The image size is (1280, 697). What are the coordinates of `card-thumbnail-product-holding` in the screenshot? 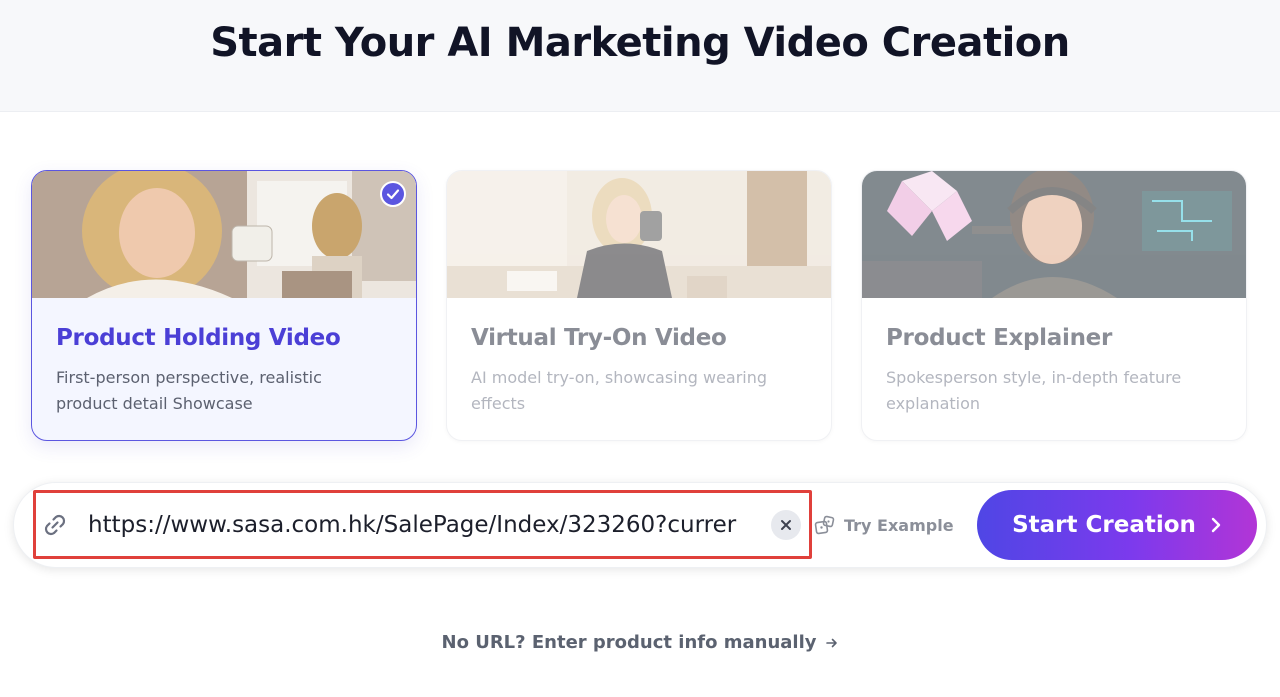 It's located at (224, 234).